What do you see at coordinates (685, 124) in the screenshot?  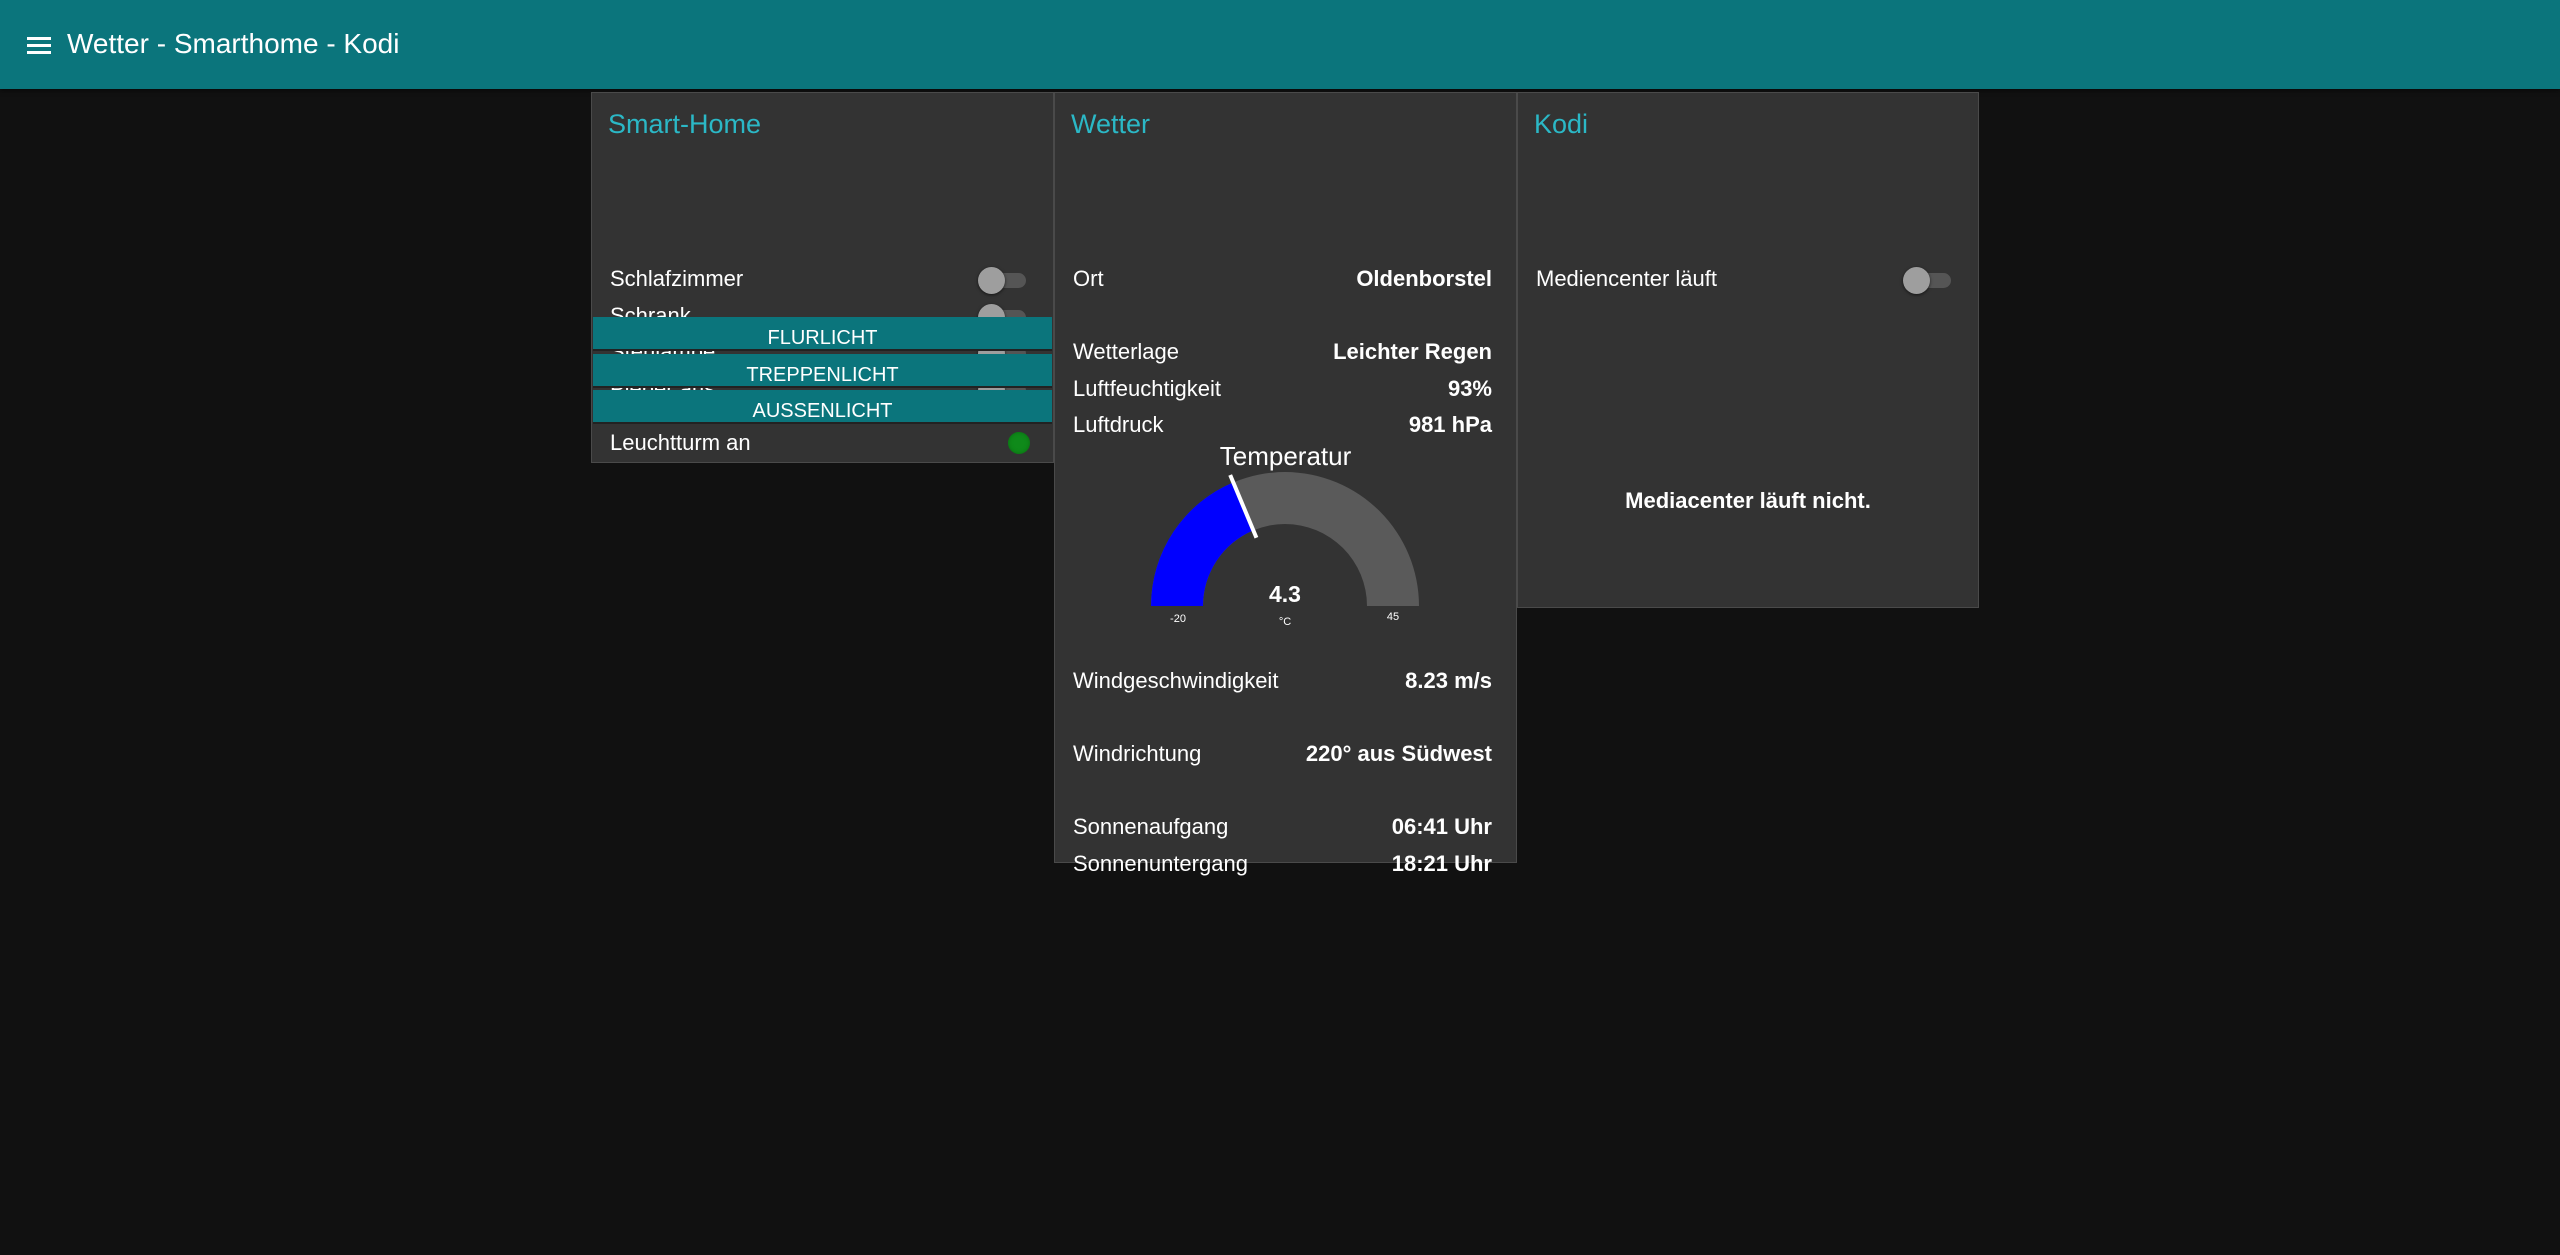 I see `smarthome-card-title: Smart-Home` at bounding box center [685, 124].